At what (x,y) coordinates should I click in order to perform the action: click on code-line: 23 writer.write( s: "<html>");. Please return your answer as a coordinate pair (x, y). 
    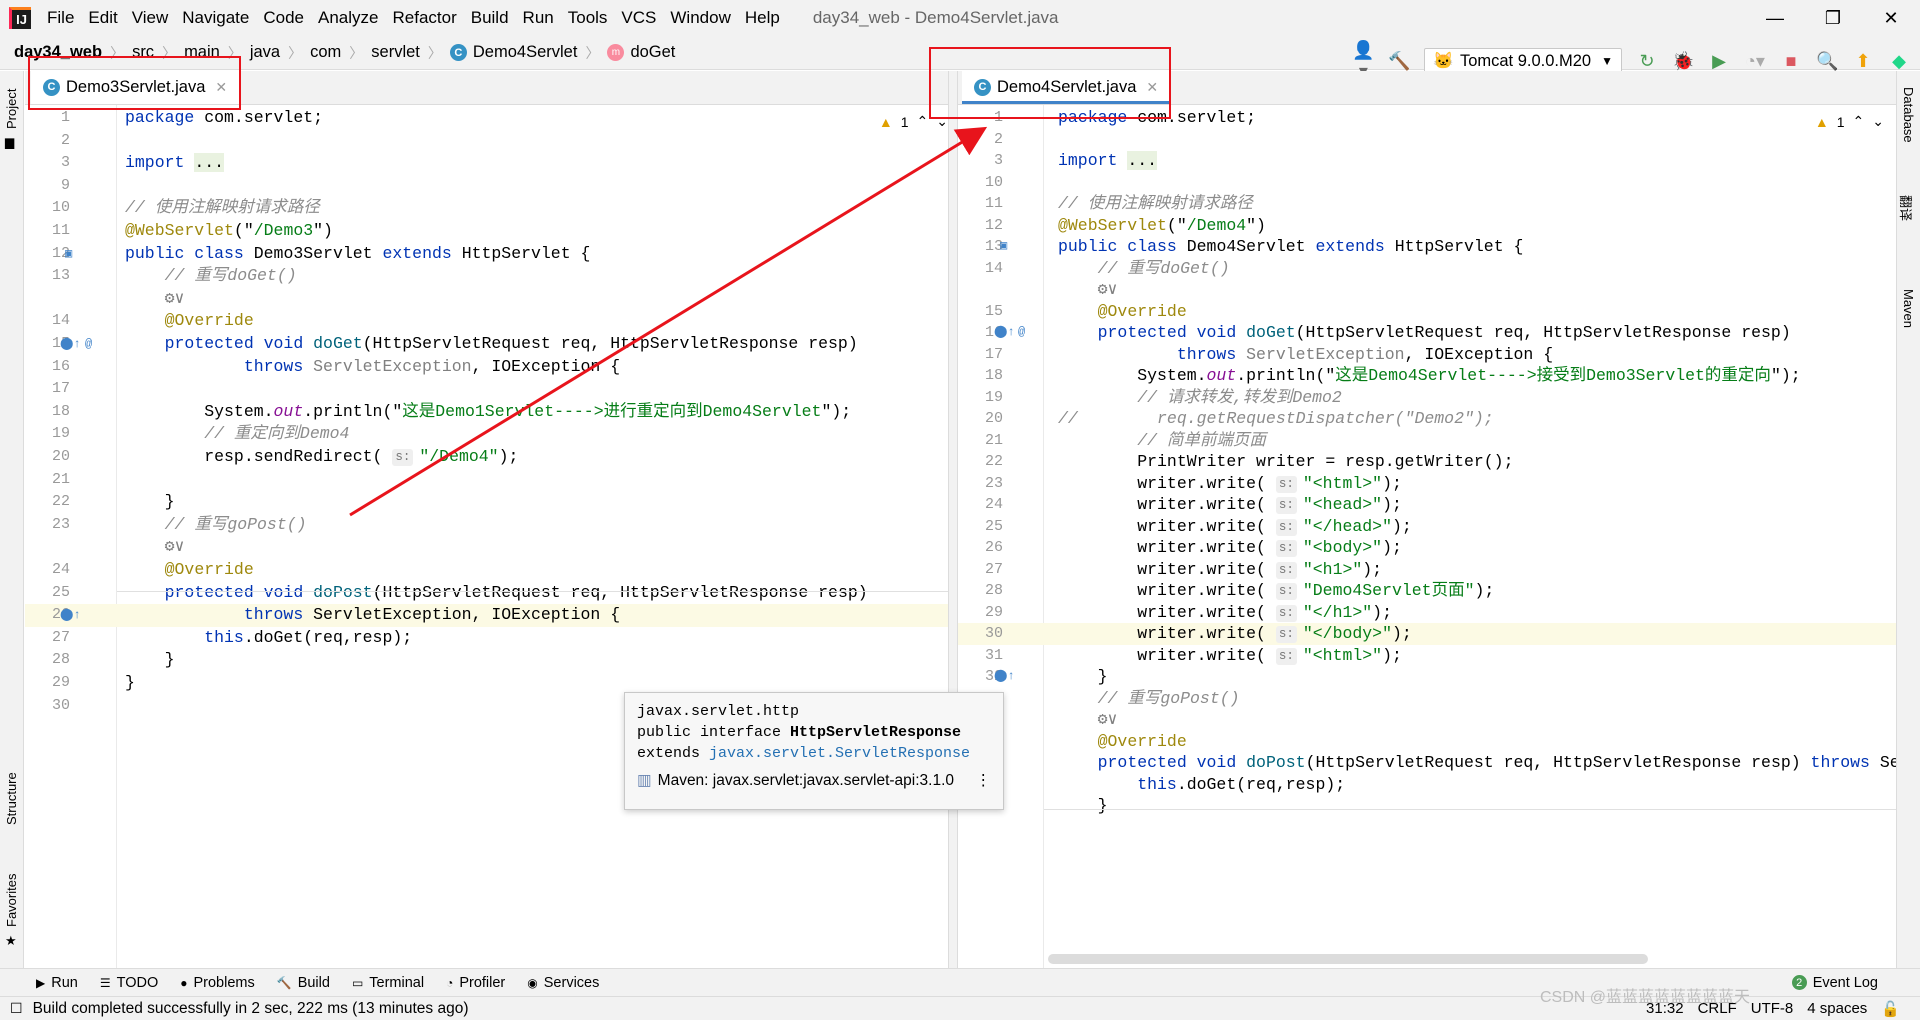
    Looking at the image, I should click on (1427, 484).